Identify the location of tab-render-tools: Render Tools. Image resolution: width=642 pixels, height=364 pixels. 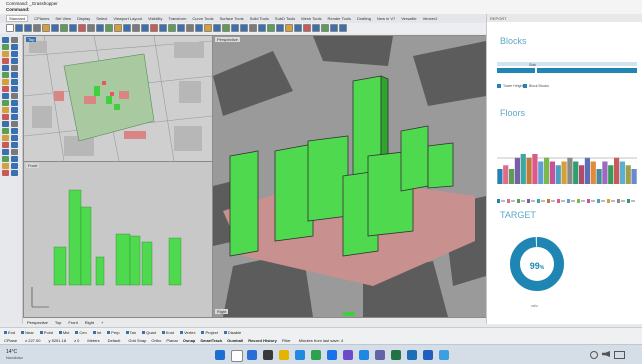
(339, 18).